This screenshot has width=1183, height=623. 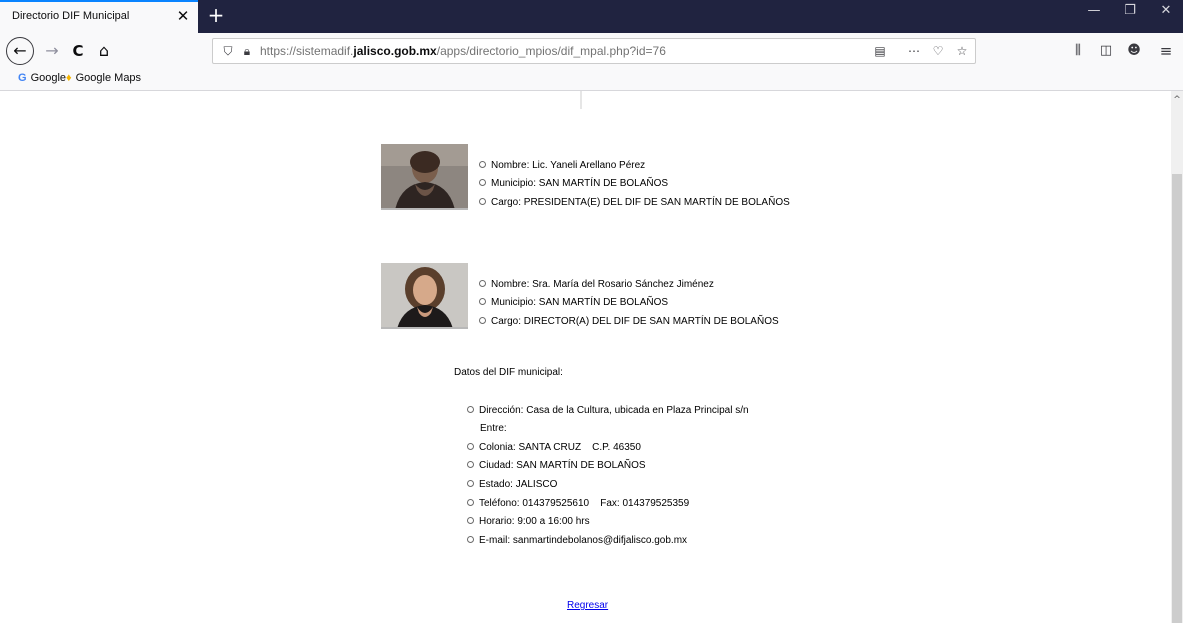 I want to click on divider, so click(x=581, y=100).